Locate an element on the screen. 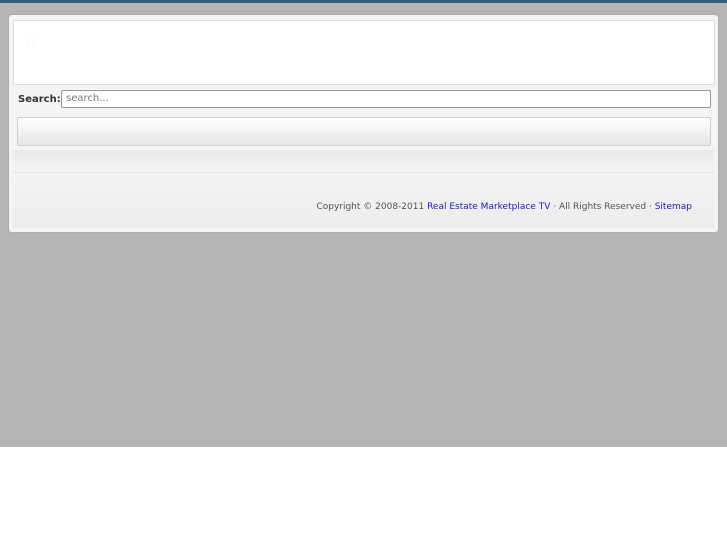  search-bar: Search: is located at coordinates (363, 101).